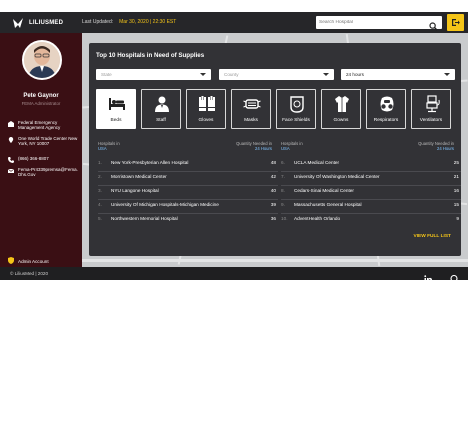 The width and height of the screenshot is (468, 421). Describe the element at coordinates (161, 120) in the screenshot. I see `category-staff-label: Staff` at that location.